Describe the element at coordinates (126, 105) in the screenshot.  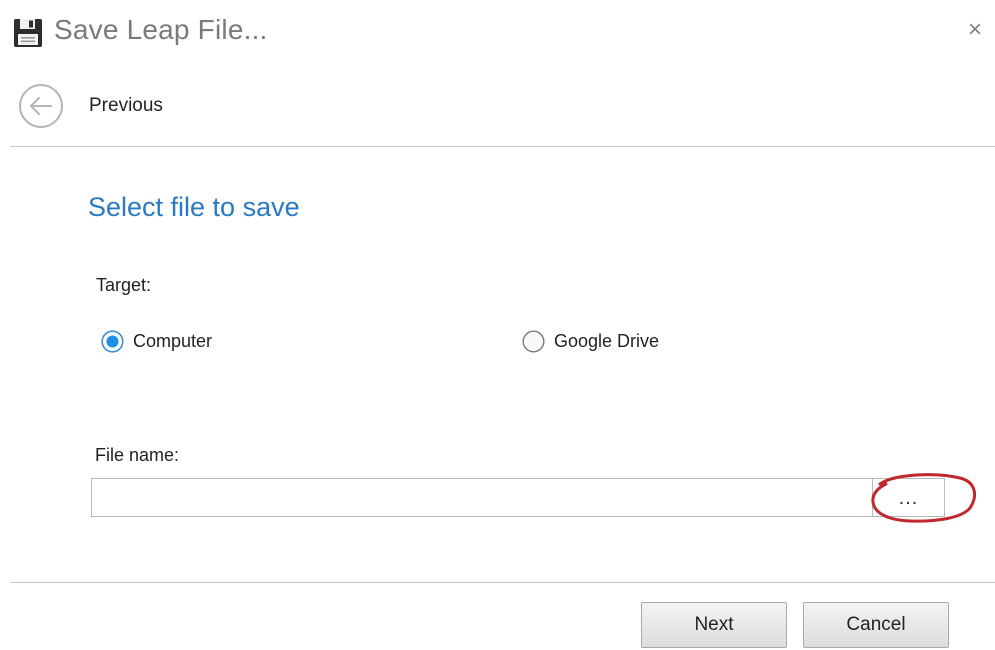
I see `previous-label: Previous` at that location.